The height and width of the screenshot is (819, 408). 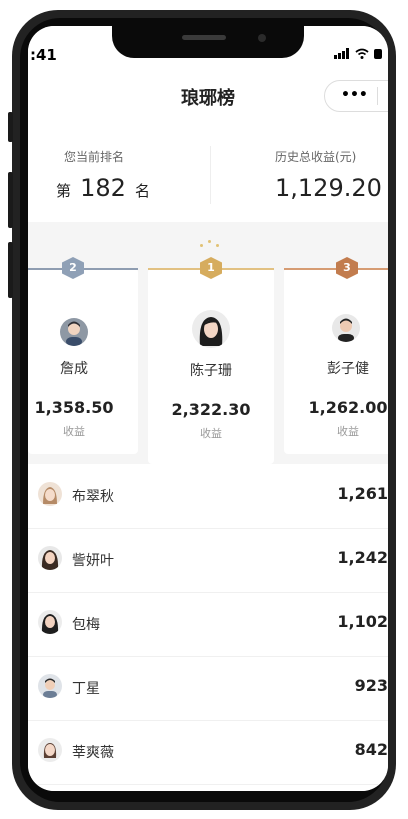 I want to click on podium-card-rank-1: 1 陈子珊 2,322.30 收益, so click(x=211, y=352).